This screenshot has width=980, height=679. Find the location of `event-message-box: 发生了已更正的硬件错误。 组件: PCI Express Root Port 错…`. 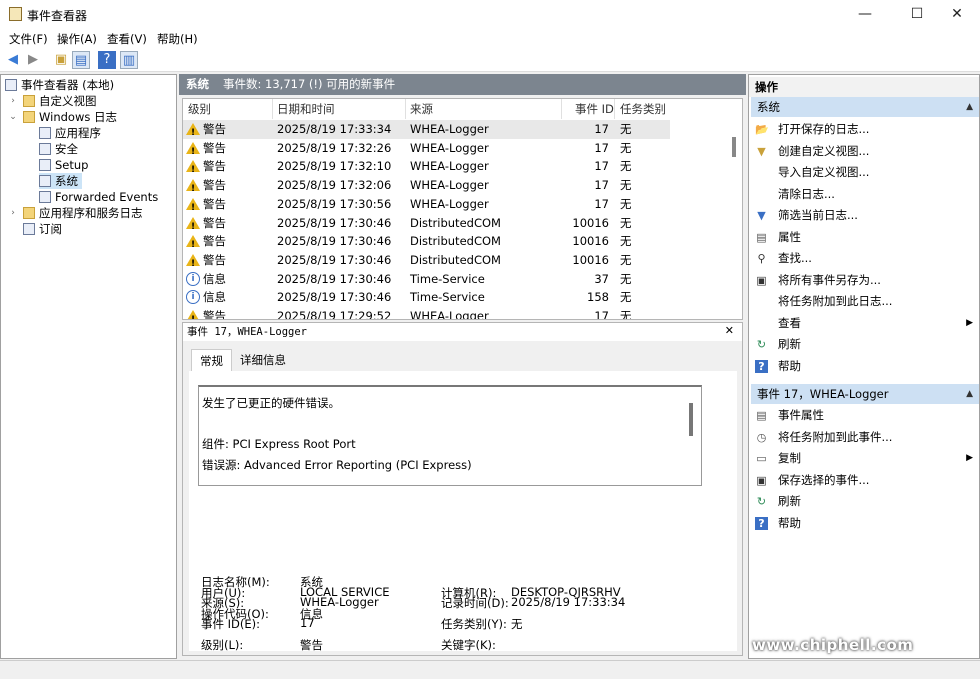

event-message-box: 发生了已更正的硬件错误。 组件: PCI Express Root Port 错… is located at coordinates (450, 435).